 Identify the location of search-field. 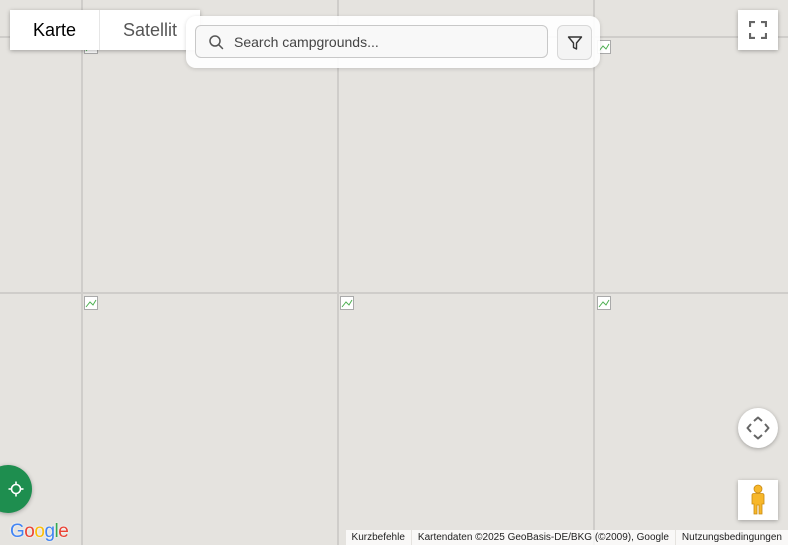
(371, 41).